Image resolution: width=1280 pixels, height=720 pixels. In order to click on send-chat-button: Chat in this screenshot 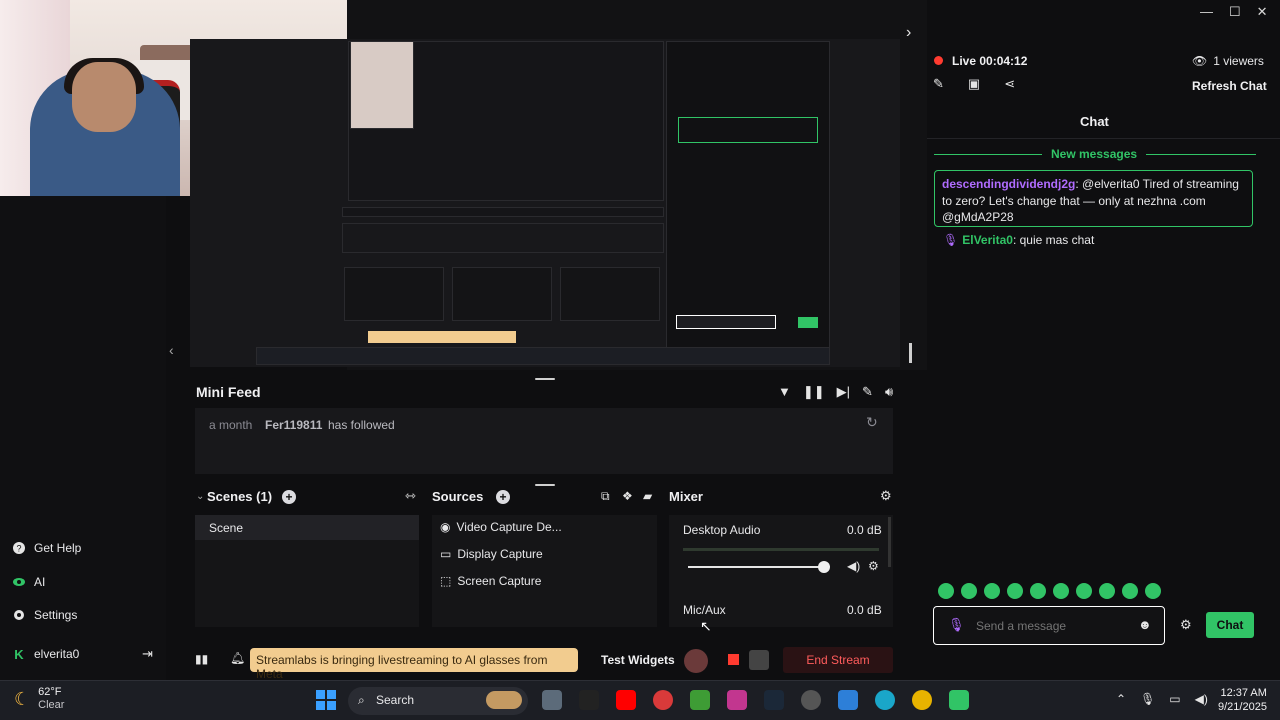, I will do `click(1230, 625)`.